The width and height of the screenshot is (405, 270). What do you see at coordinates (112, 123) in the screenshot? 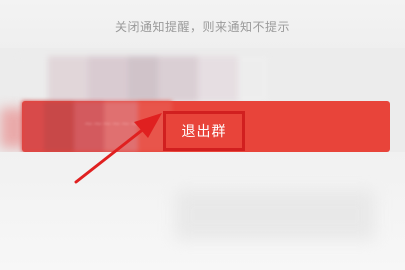
I see `blurred-text: ~~~~~~` at bounding box center [112, 123].